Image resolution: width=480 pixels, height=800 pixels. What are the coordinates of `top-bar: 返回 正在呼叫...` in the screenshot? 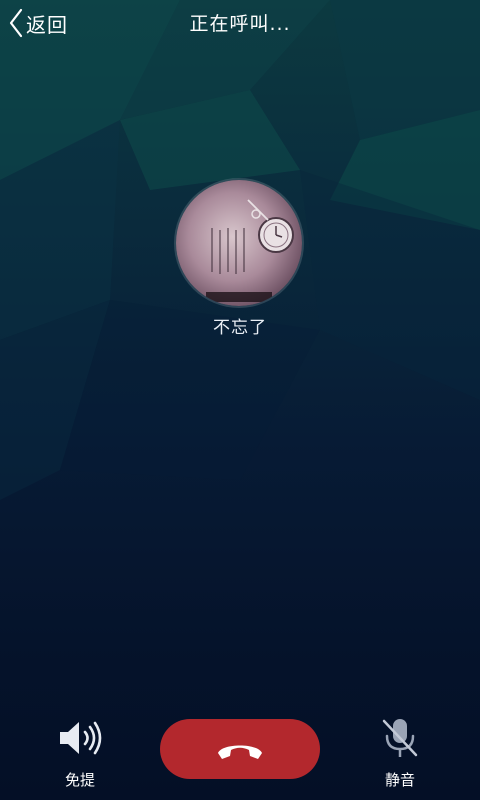 It's located at (240, 22).